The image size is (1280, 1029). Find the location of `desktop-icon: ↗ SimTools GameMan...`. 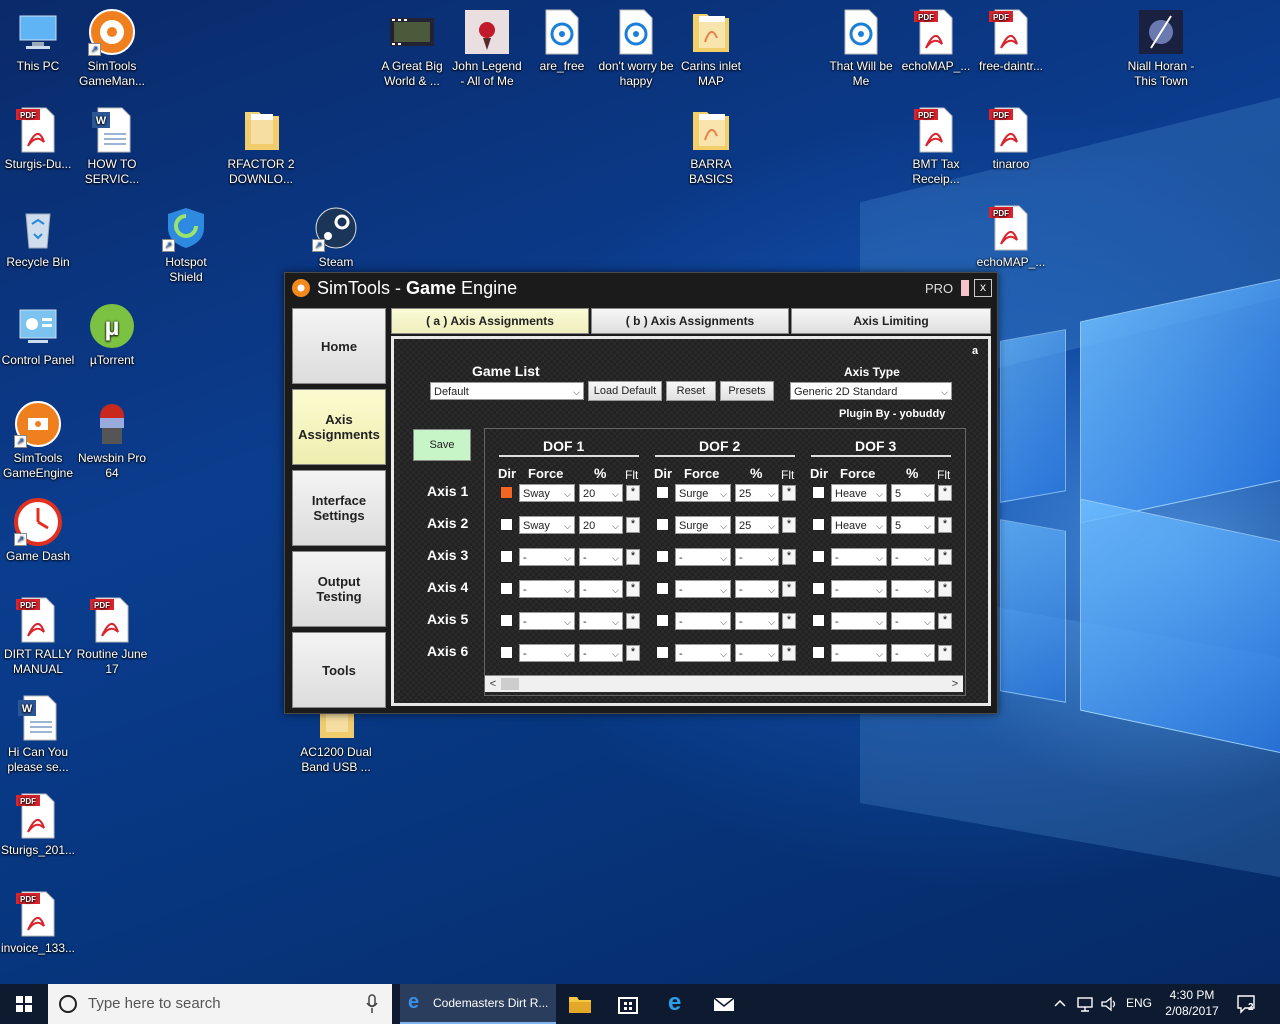

desktop-icon: ↗ SimTools GameMan... is located at coordinates (112, 48).